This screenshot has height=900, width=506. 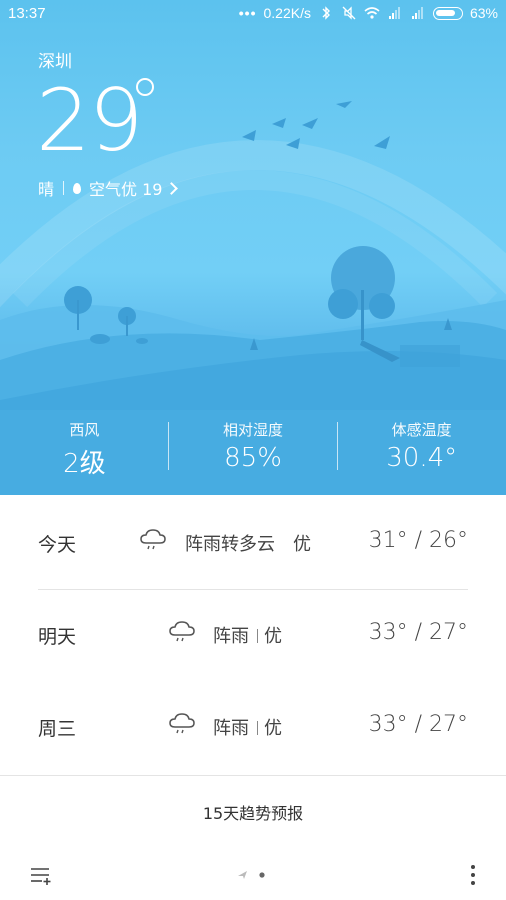 I want to click on status-bar: 13:37 ••• 0.22K/s 63%, so click(x=253, y=14).